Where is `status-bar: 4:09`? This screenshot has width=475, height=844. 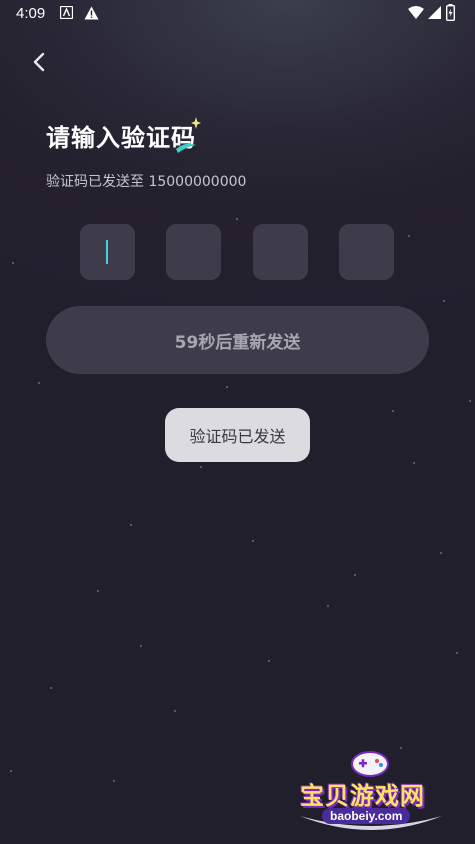
status-bar: 4:09 is located at coordinates (237, 14).